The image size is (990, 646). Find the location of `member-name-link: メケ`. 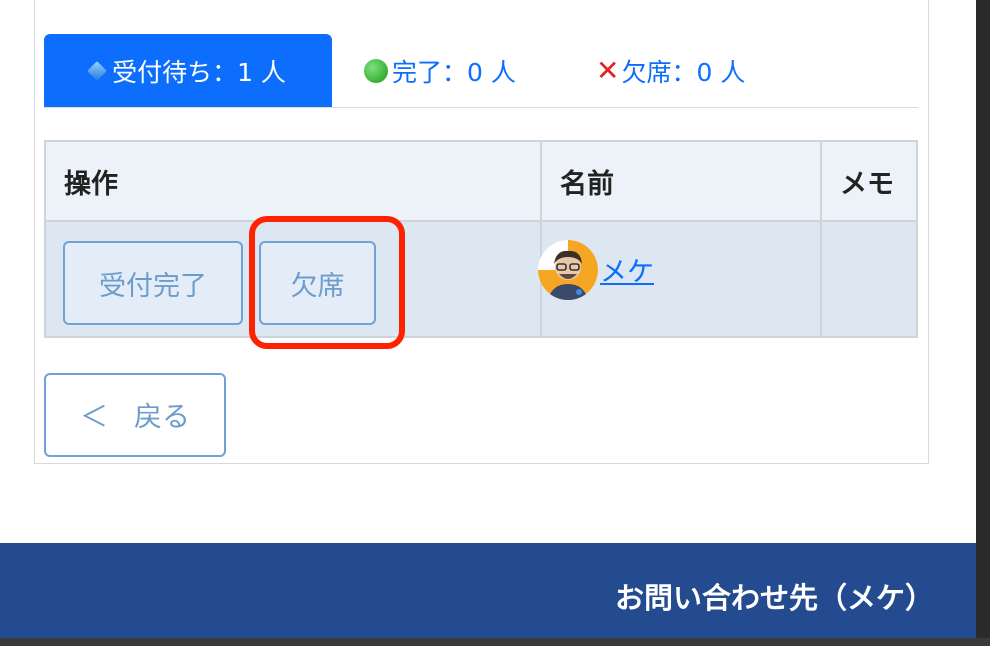

member-name-link: メケ is located at coordinates (627, 269).